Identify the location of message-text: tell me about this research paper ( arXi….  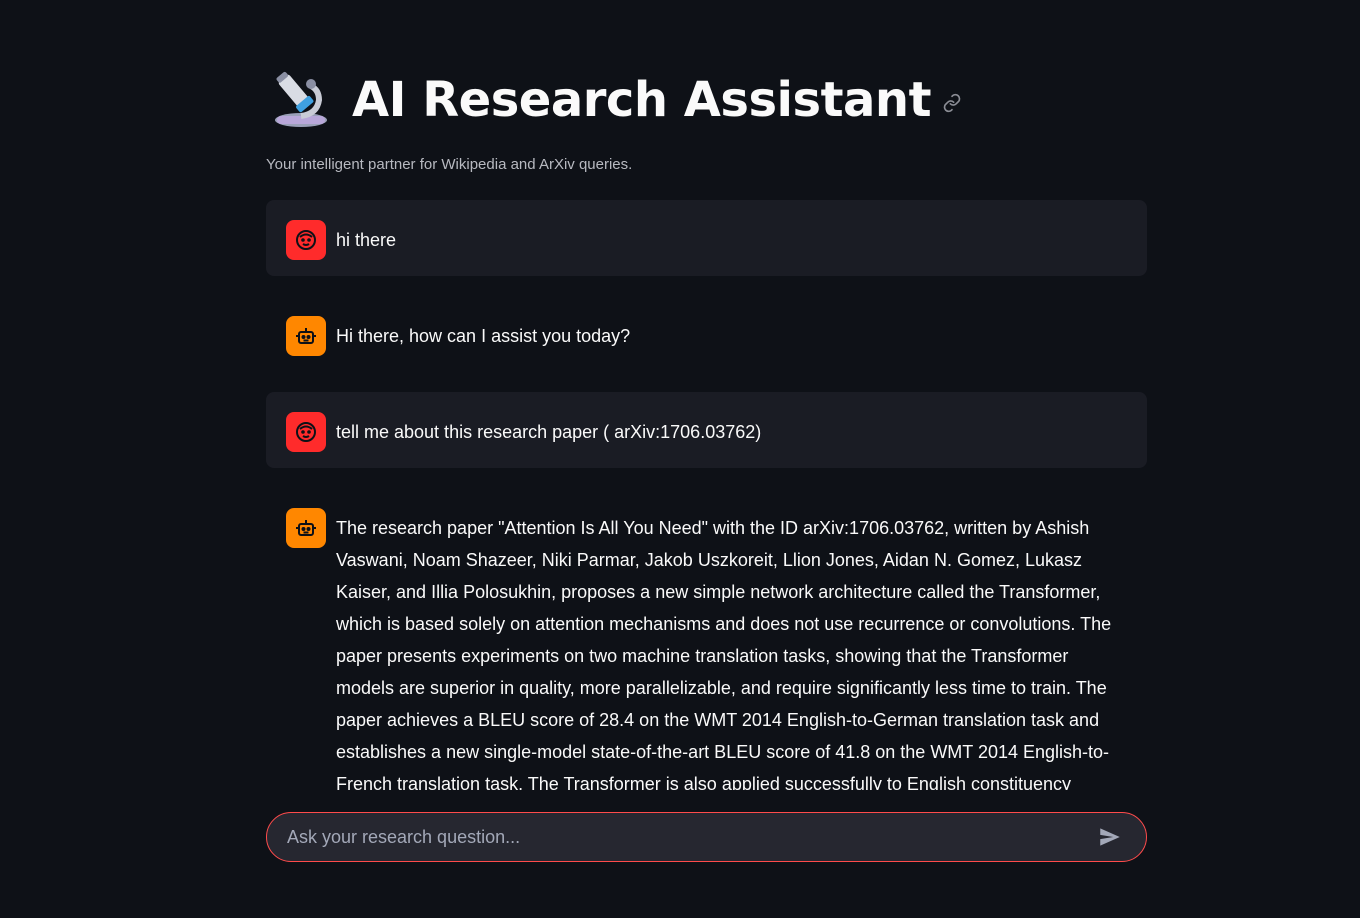
(549, 432).